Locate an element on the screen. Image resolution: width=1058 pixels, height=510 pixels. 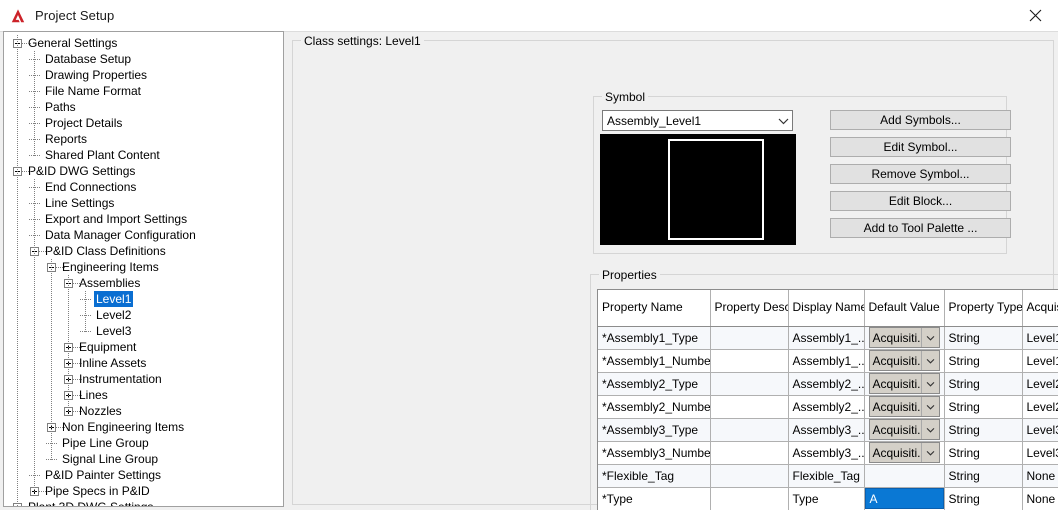
tree-item-database-setup: Database Setup is located at coordinates (143, 59).